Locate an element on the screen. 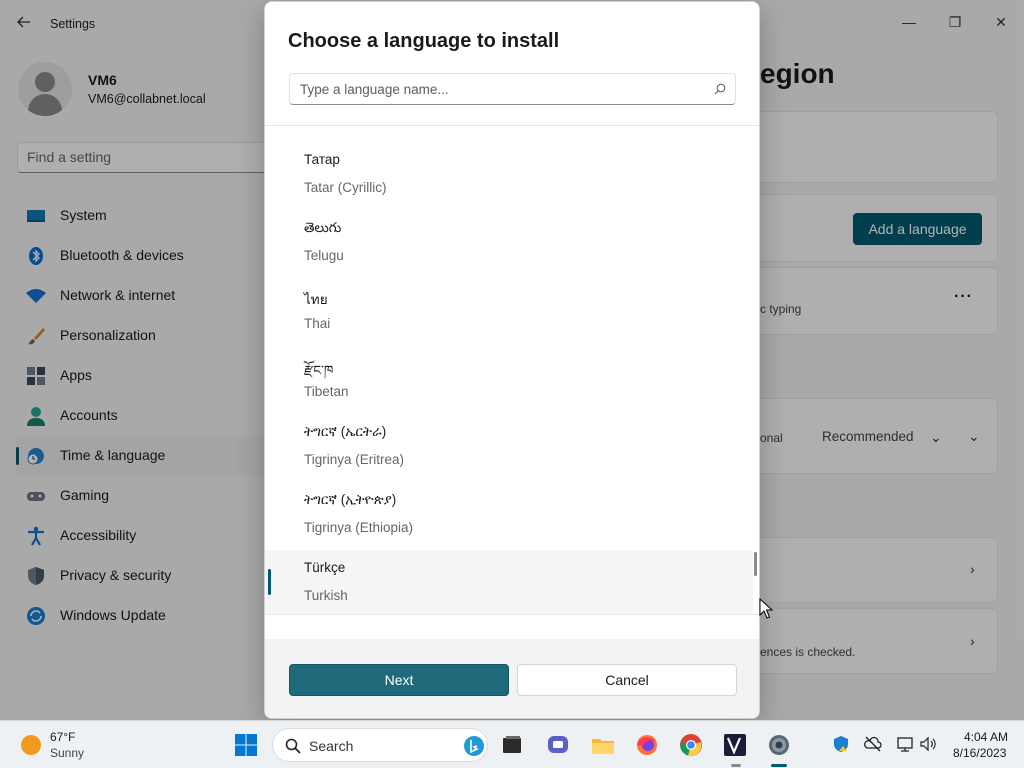 The image size is (1024, 768). onedrive-offline-icon is located at coordinates (873, 744).